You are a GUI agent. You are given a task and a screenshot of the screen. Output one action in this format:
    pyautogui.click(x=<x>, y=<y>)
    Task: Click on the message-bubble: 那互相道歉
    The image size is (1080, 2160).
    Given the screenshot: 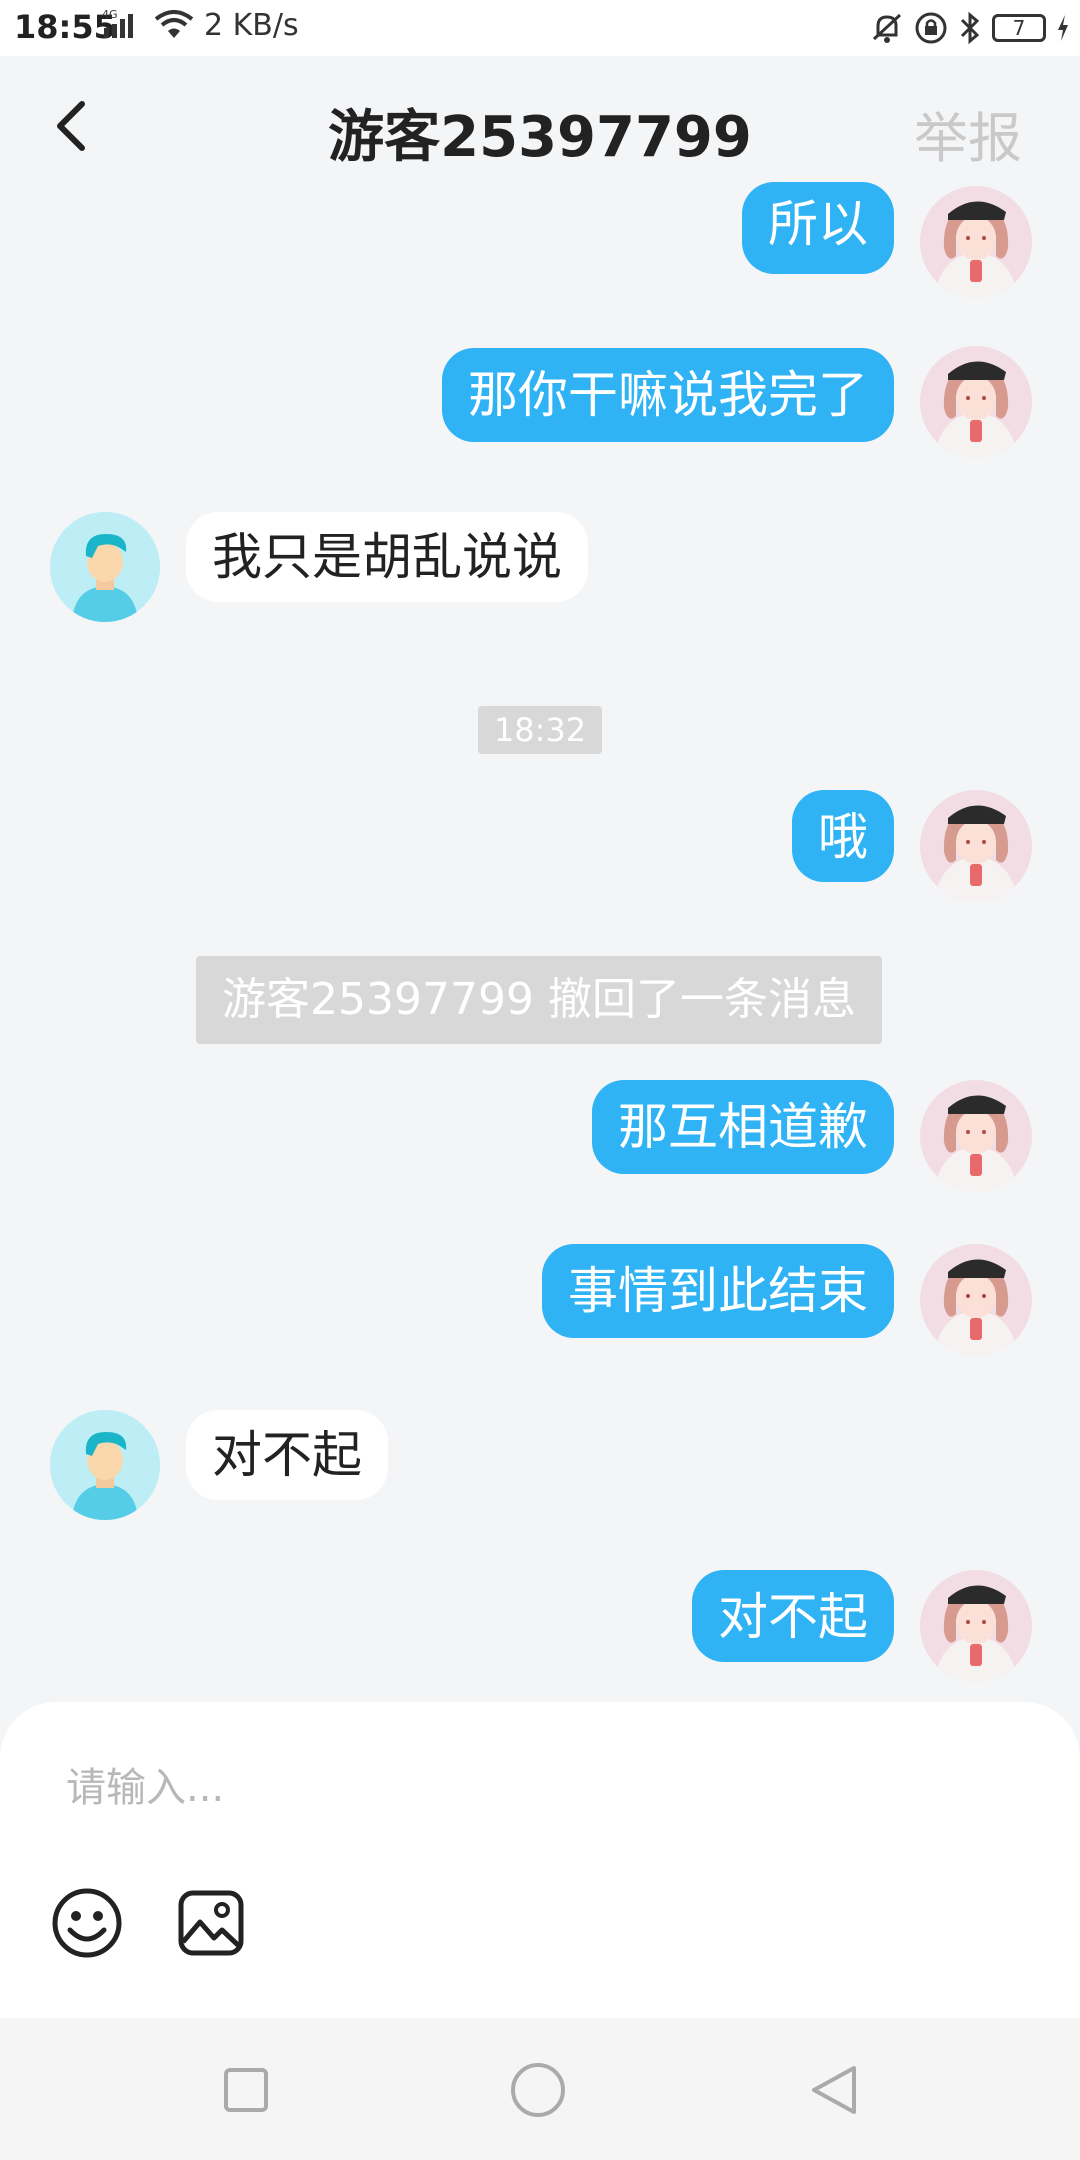 What is the action you would take?
    pyautogui.click(x=743, y=1127)
    